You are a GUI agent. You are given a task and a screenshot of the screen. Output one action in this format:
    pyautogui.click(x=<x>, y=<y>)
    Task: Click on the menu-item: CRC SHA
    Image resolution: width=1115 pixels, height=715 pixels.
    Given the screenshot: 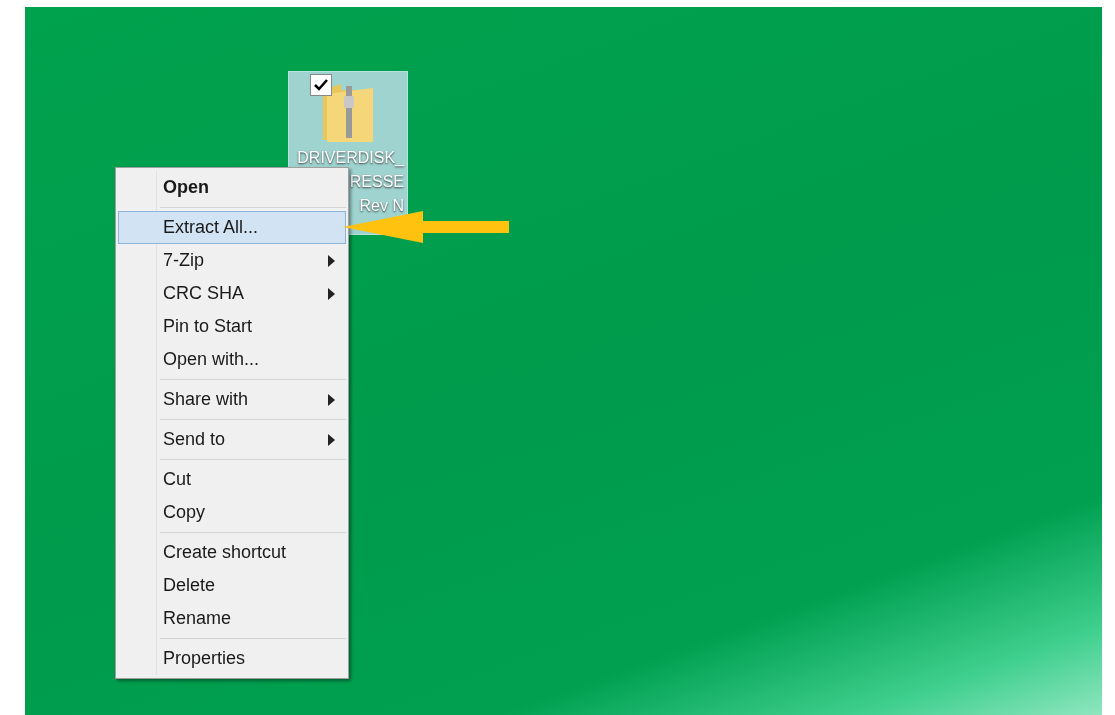 What is the action you would take?
    pyautogui.click(x=232, y=293)
    